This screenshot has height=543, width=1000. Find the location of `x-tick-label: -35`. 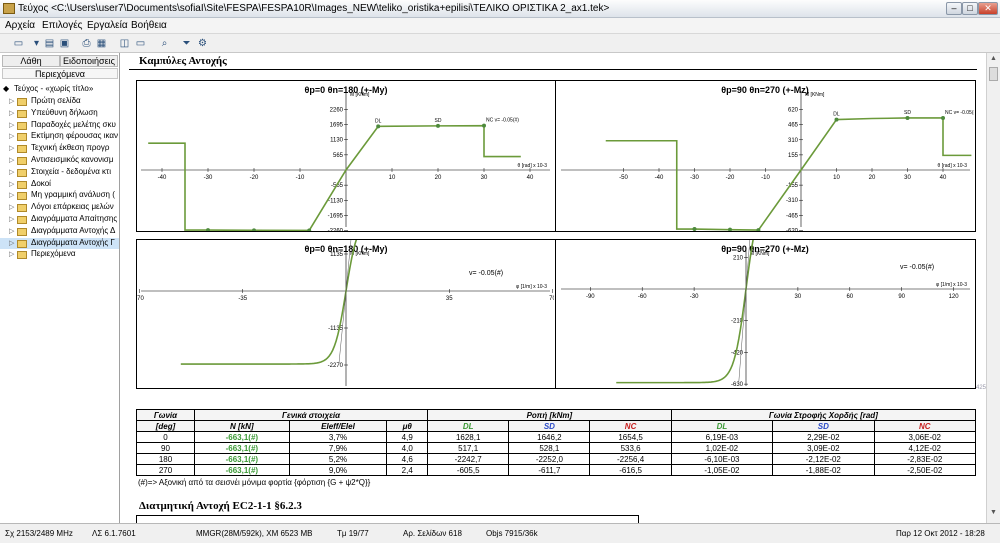

x-tick-label: -35 is located at coordinates (242, 299).